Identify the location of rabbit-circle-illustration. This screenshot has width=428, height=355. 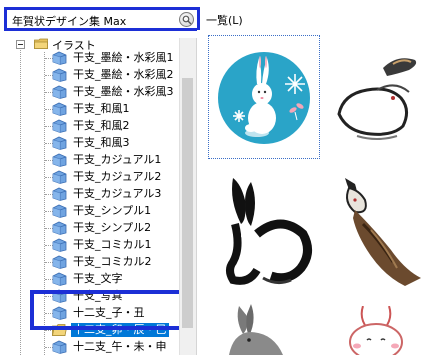
(264, 98).